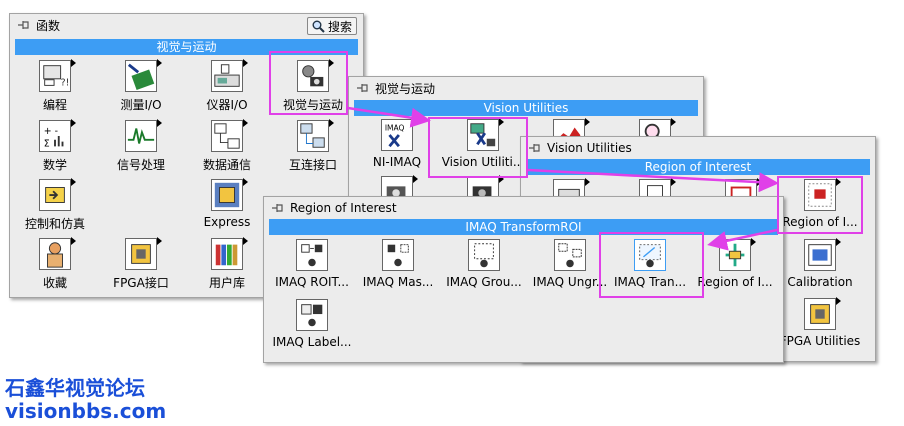 This screenshot has height=426, width=904. I want to click on item-label: FPGA Utilities, so click(820, 341).